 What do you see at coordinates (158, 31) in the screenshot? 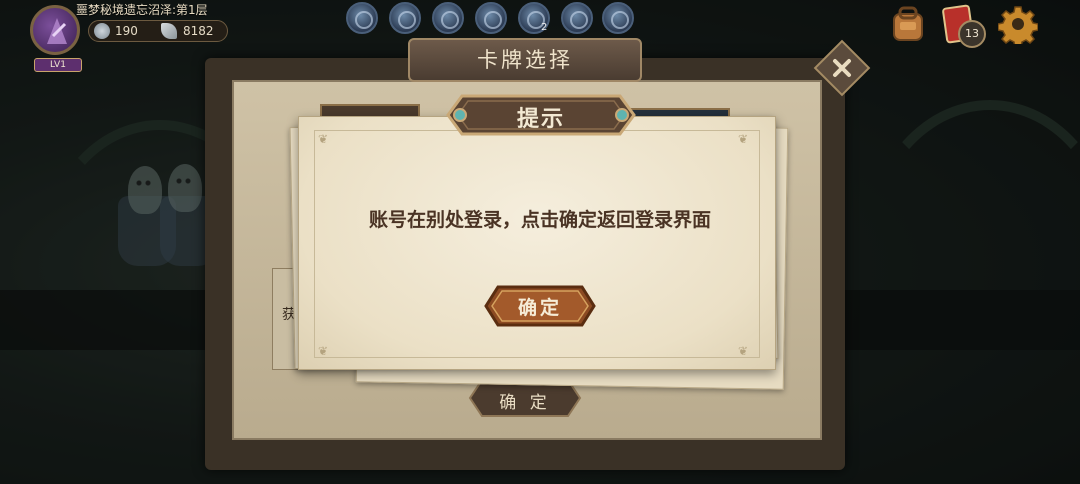
I see `resource-bar: 190 8182` at bounding box center [158, 31].